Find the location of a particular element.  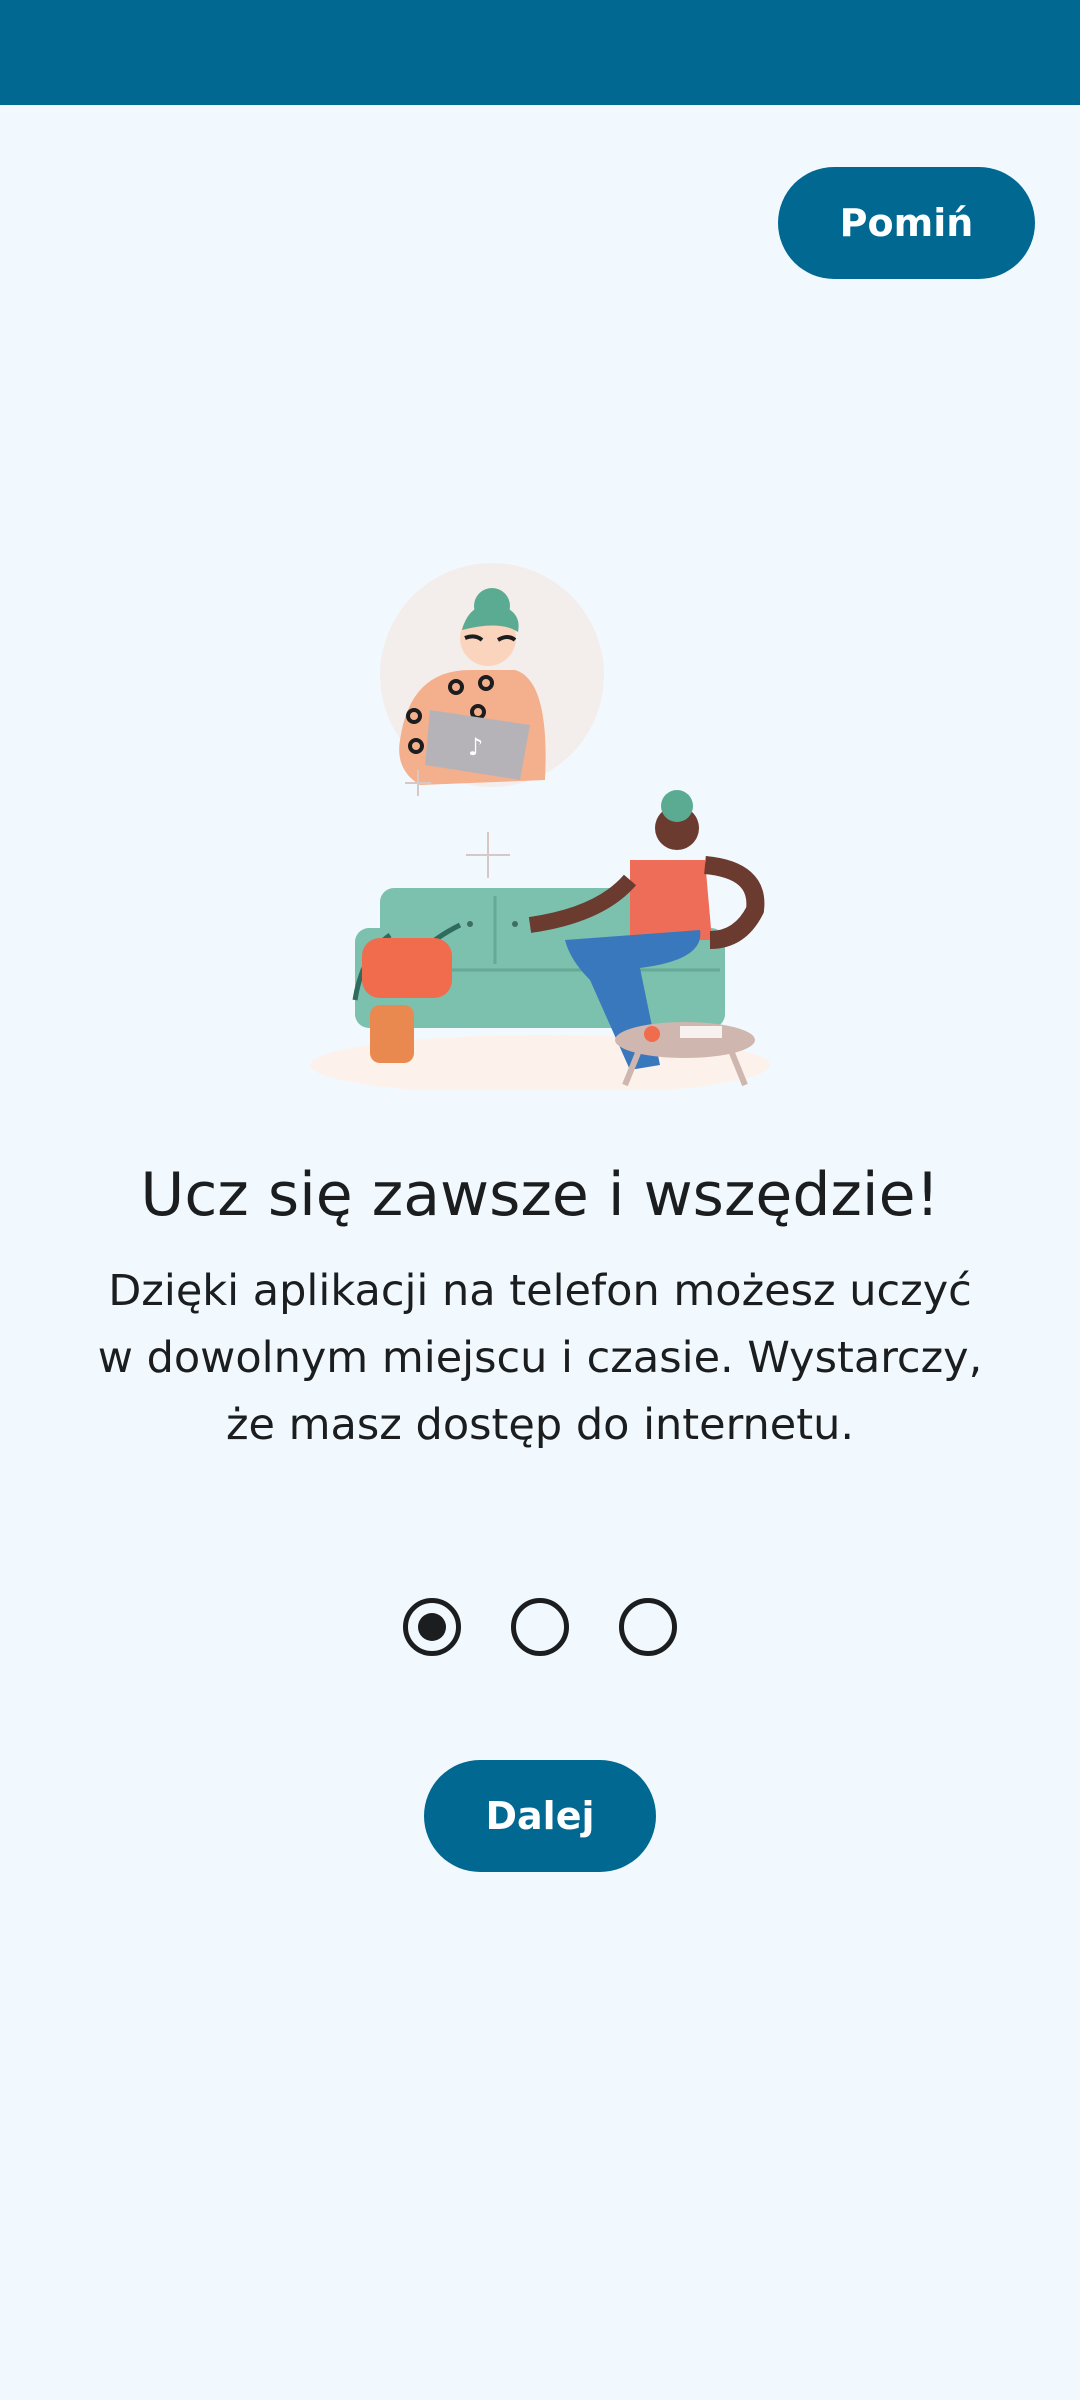

top-app-bar is located at coordinates (540, 52).